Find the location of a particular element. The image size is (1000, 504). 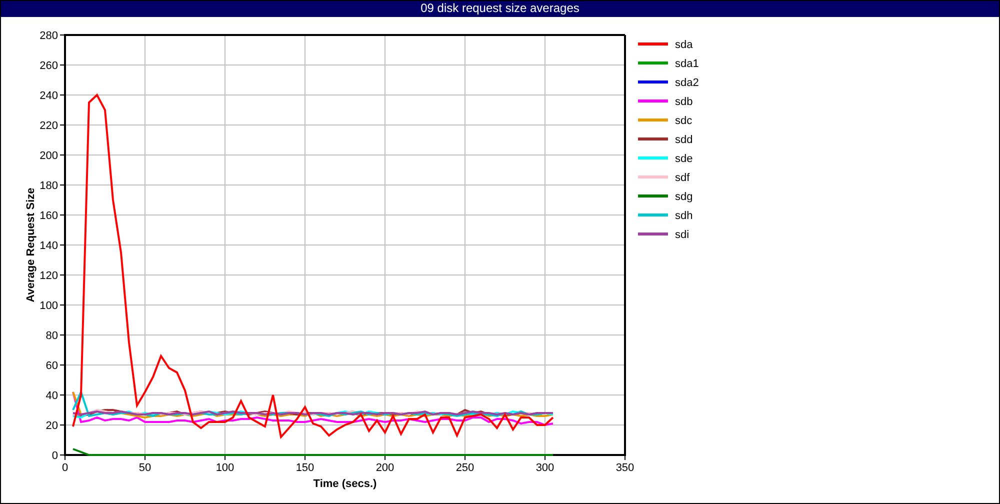

legend-label: sdg is located at coordinates (684, 197).